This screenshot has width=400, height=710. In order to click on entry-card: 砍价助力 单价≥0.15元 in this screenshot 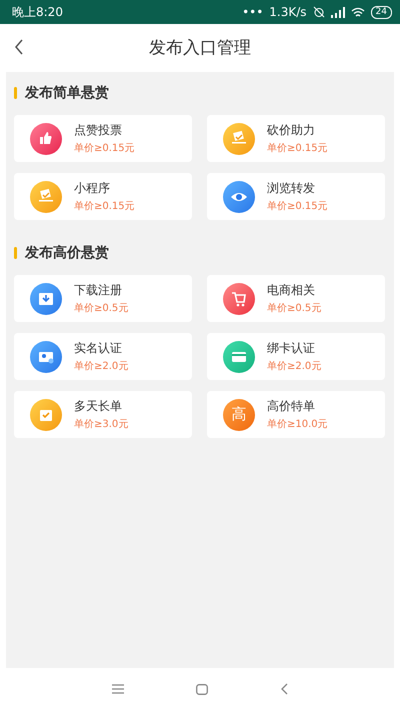, I will do `click(296, 138)`.